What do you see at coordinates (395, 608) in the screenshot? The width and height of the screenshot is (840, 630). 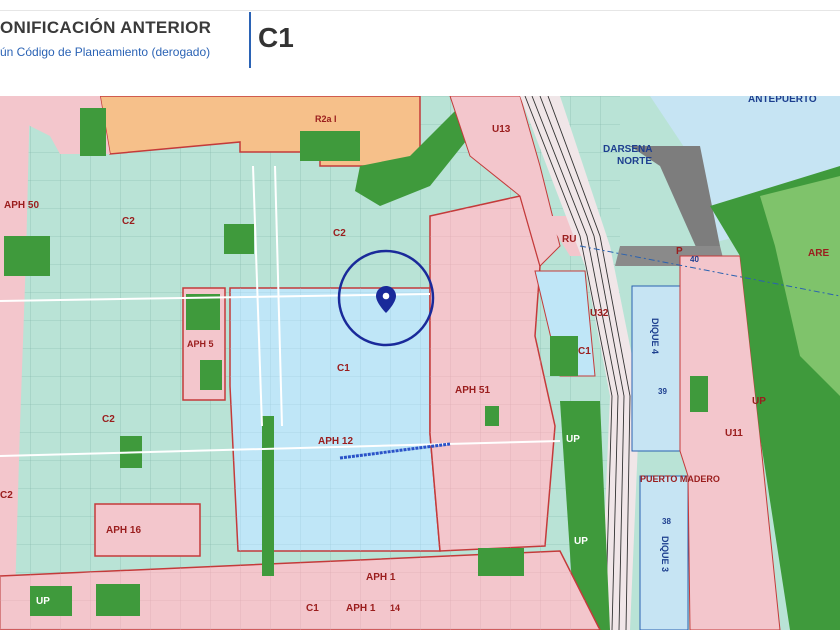 I see `label-14: 14` at bounding box center [395, 608].